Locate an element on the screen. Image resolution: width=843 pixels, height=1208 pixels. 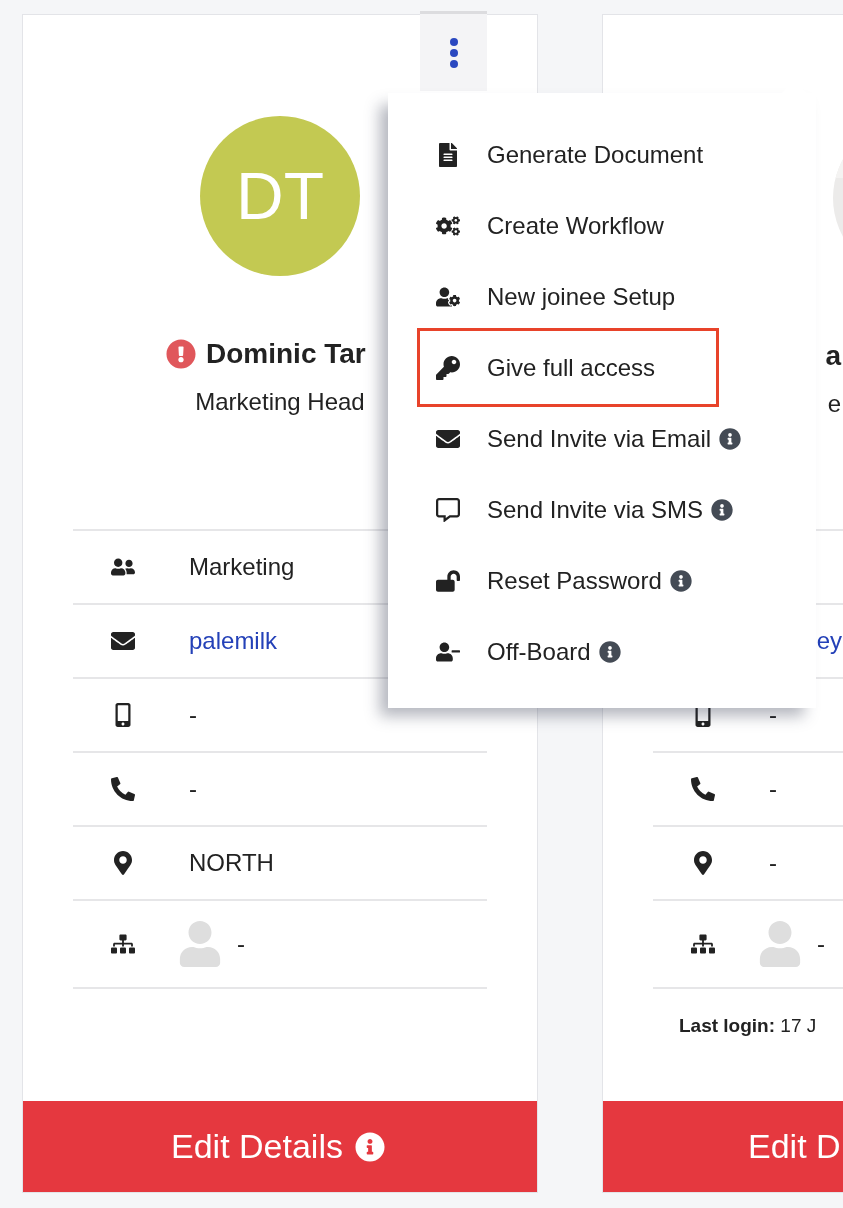
speech-bubble-icon is located at coordinates (448, 509).